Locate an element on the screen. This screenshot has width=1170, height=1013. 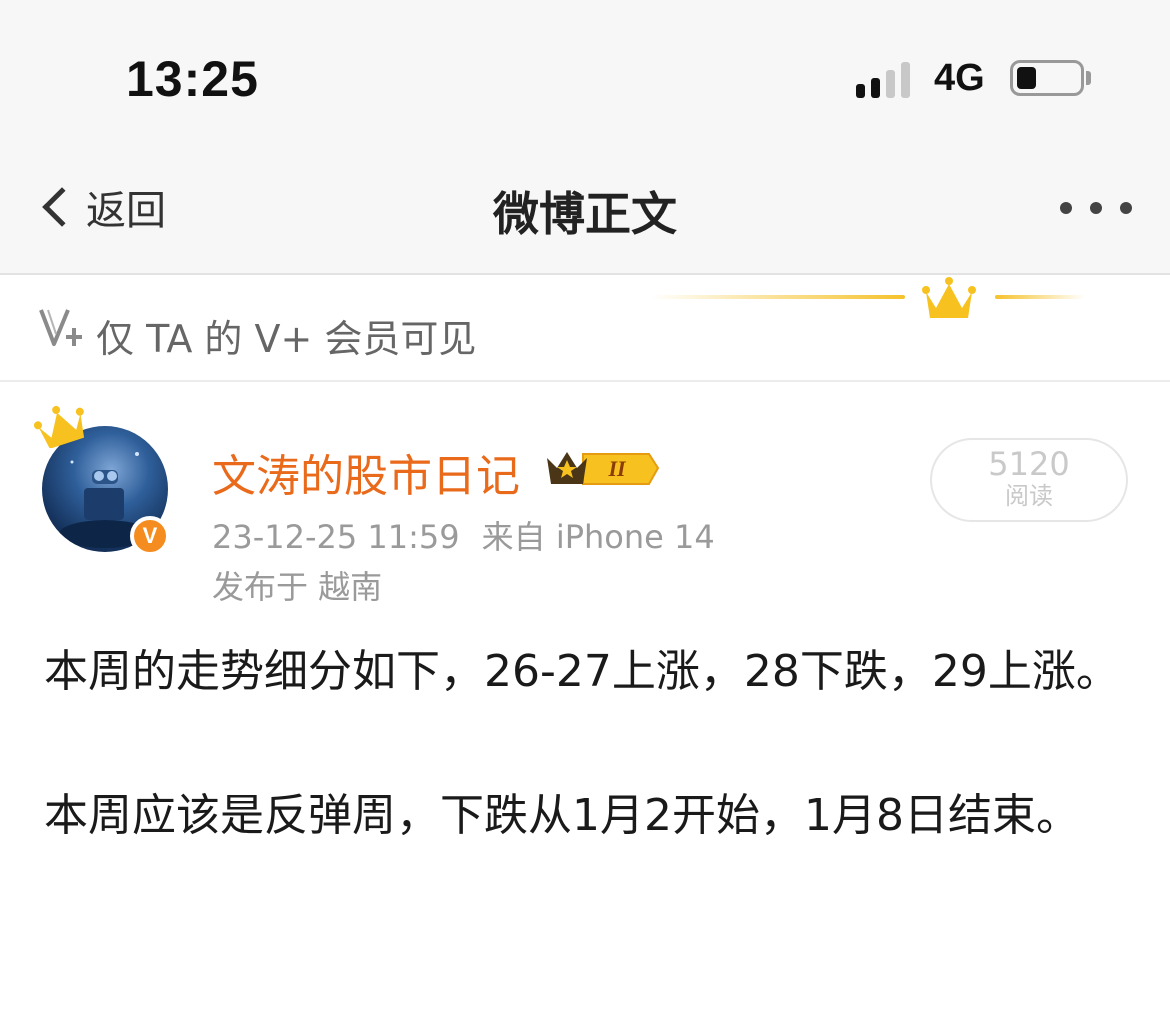
verified-badge: V is located at coordinates (150, 536).